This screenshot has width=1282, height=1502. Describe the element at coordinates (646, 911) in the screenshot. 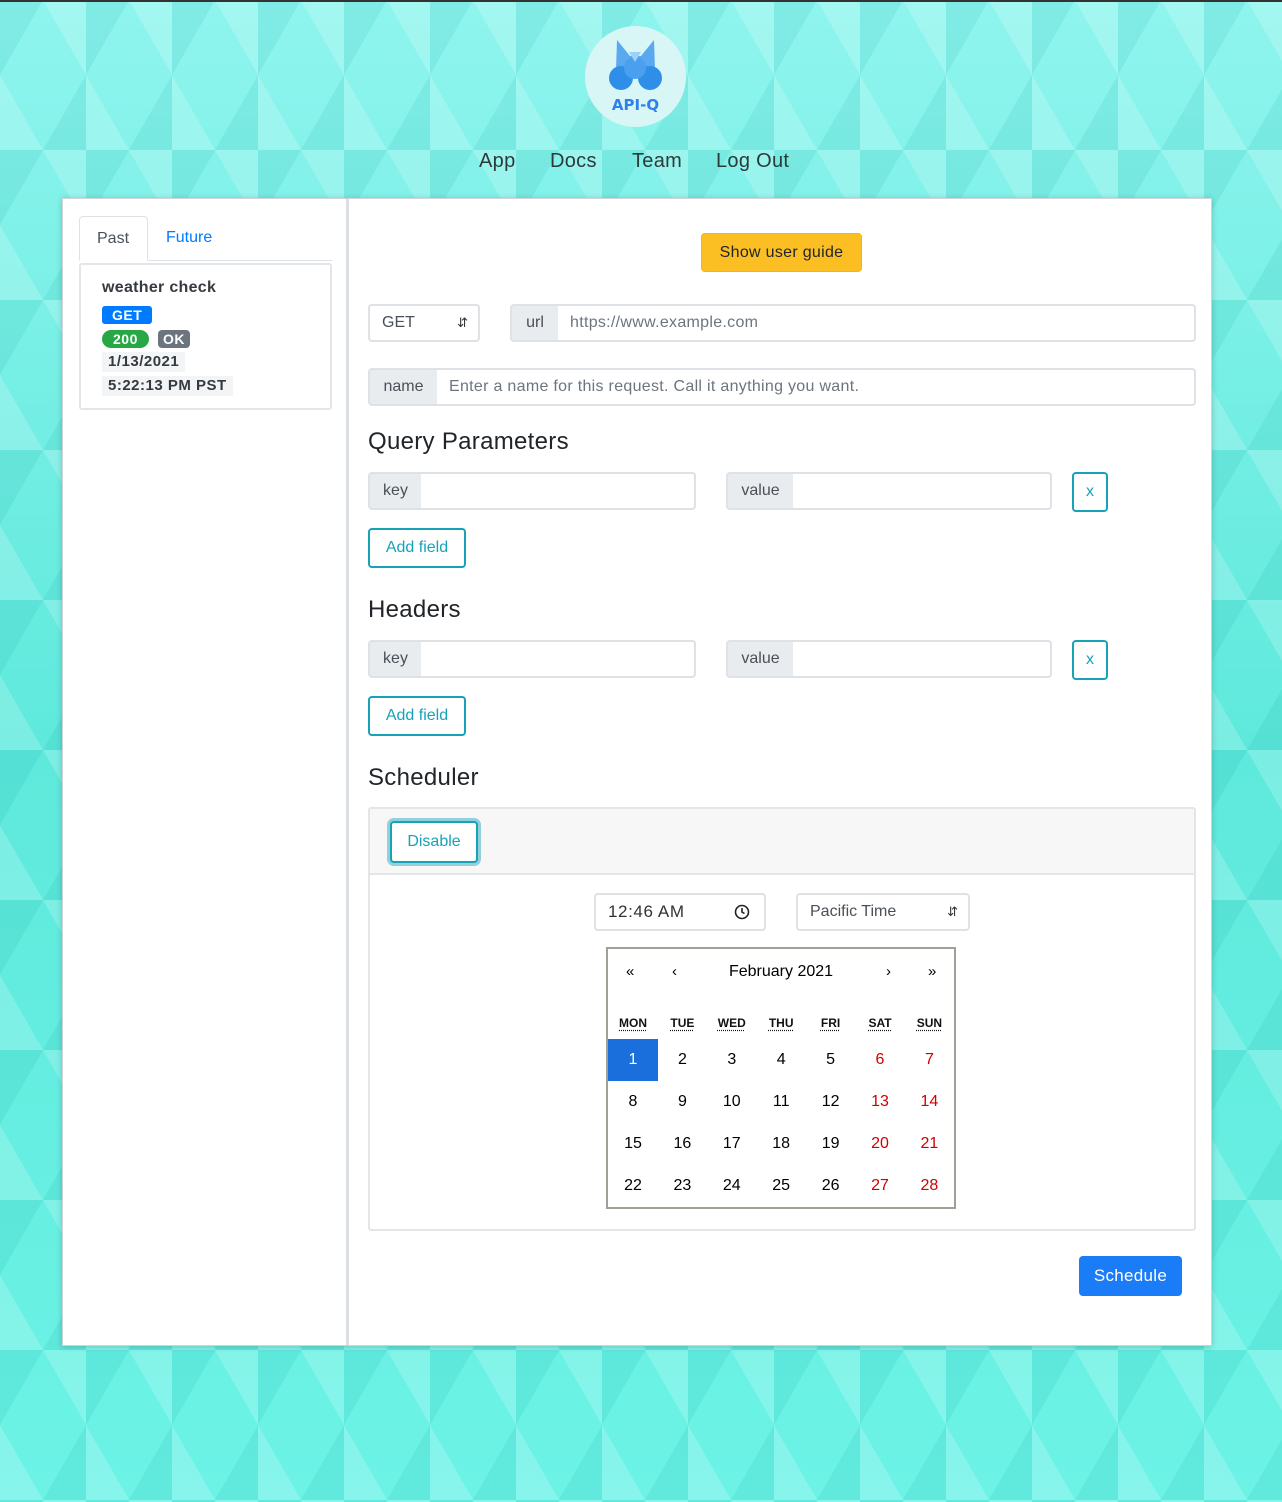

I see `time-value: 12:46 AM` at that location.